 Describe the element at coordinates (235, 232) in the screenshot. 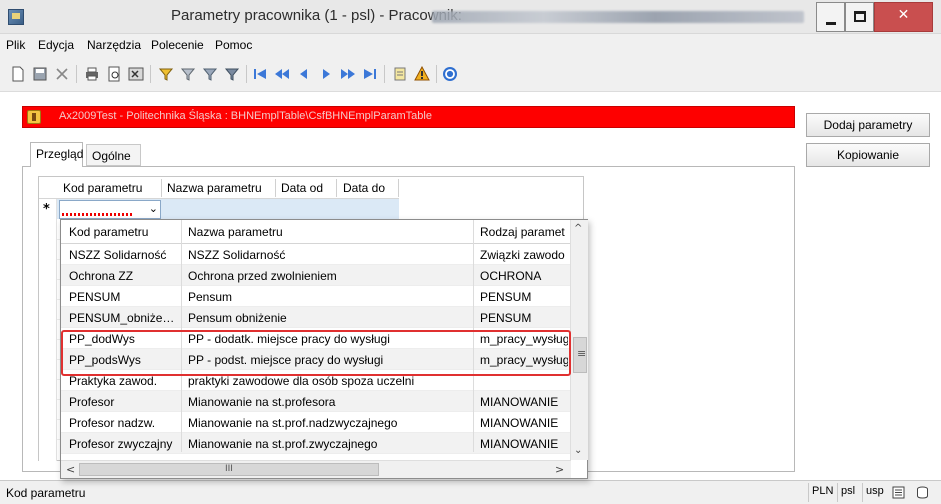

I see `lookup-column-param-name: Nazwa parametru` at that location.